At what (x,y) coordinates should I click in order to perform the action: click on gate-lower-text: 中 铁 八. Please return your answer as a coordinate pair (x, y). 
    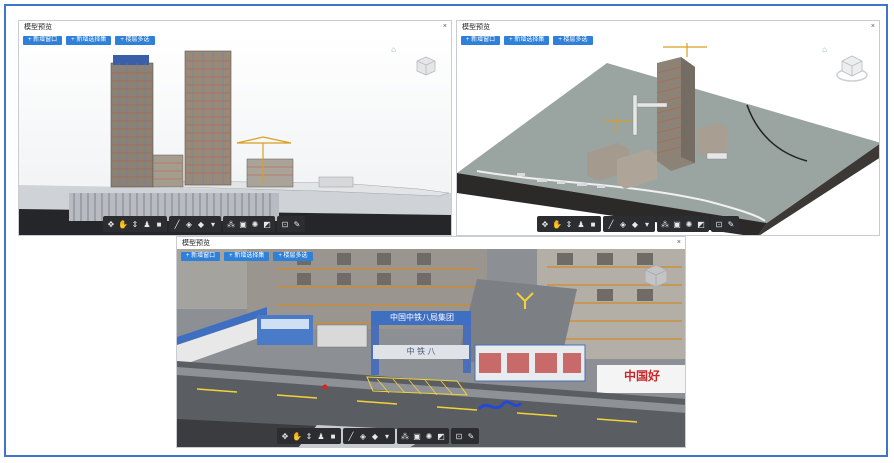
    Looking at the image, I should click on (421, 351).